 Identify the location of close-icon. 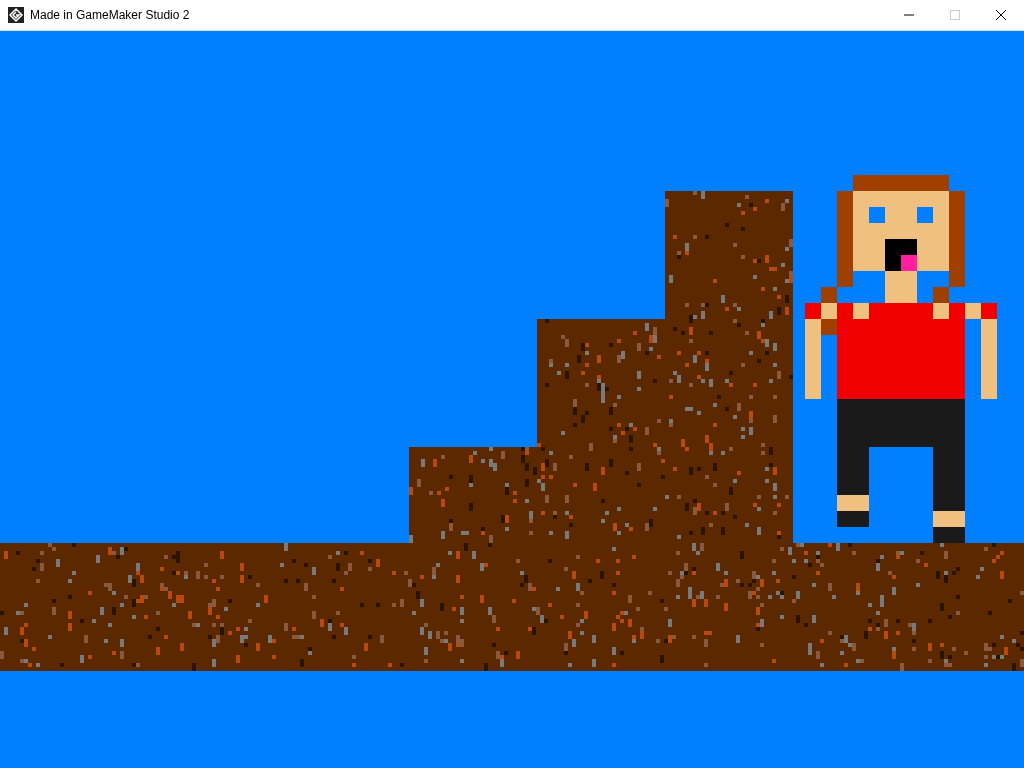
(1001, 15).